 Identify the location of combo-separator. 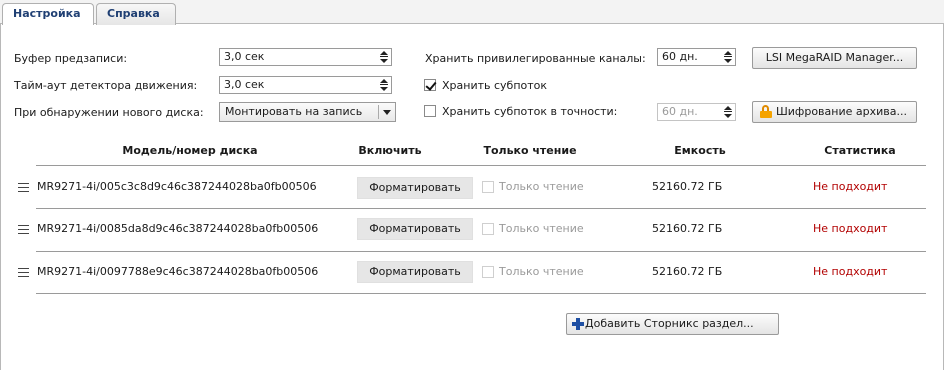
(378, 112).